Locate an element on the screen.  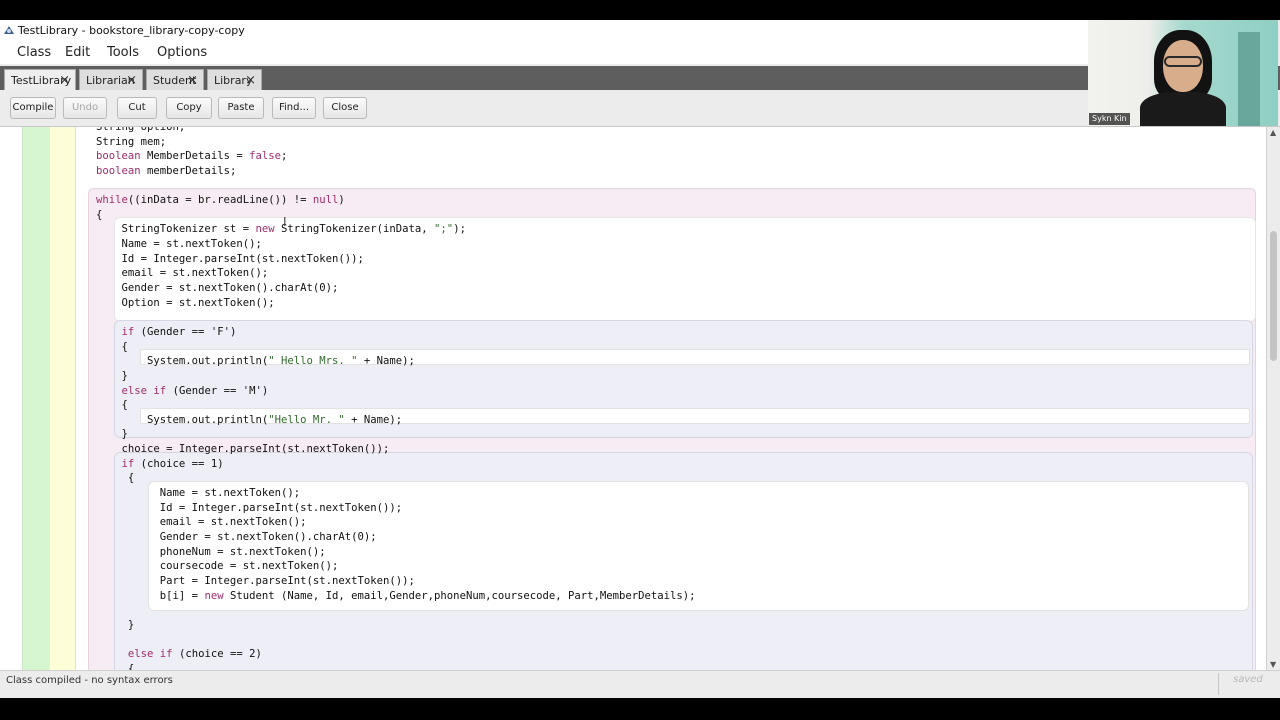
code-line: coursecode = st.nextToken(); is located at coordinates (396, 566).